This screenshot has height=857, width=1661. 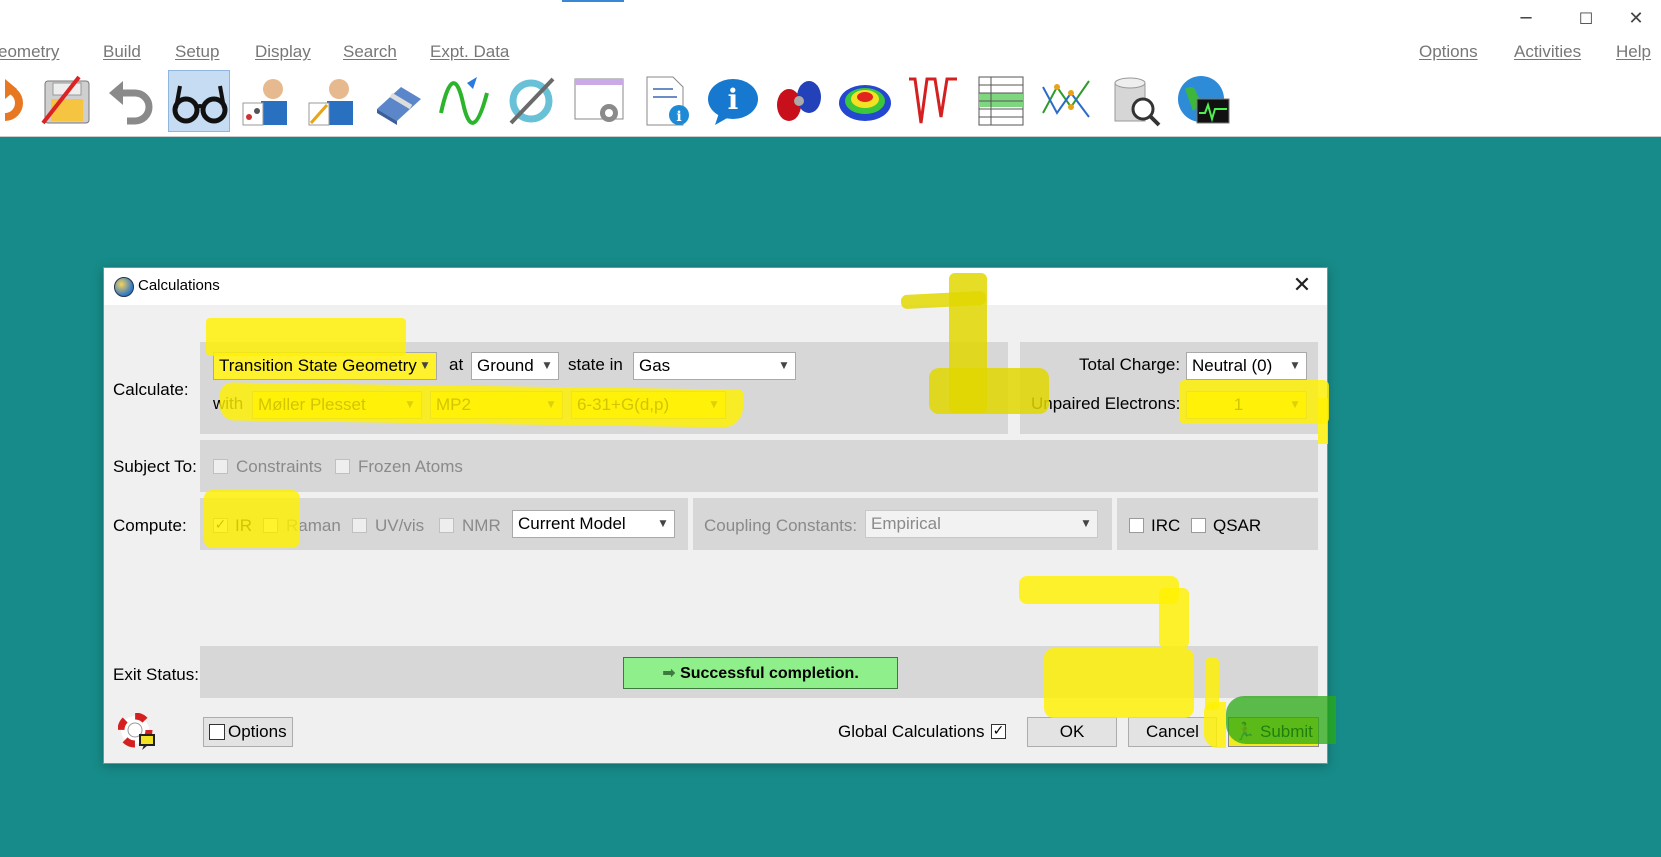 I want to click on ok-button: OK, so click(x=1072, y=732).